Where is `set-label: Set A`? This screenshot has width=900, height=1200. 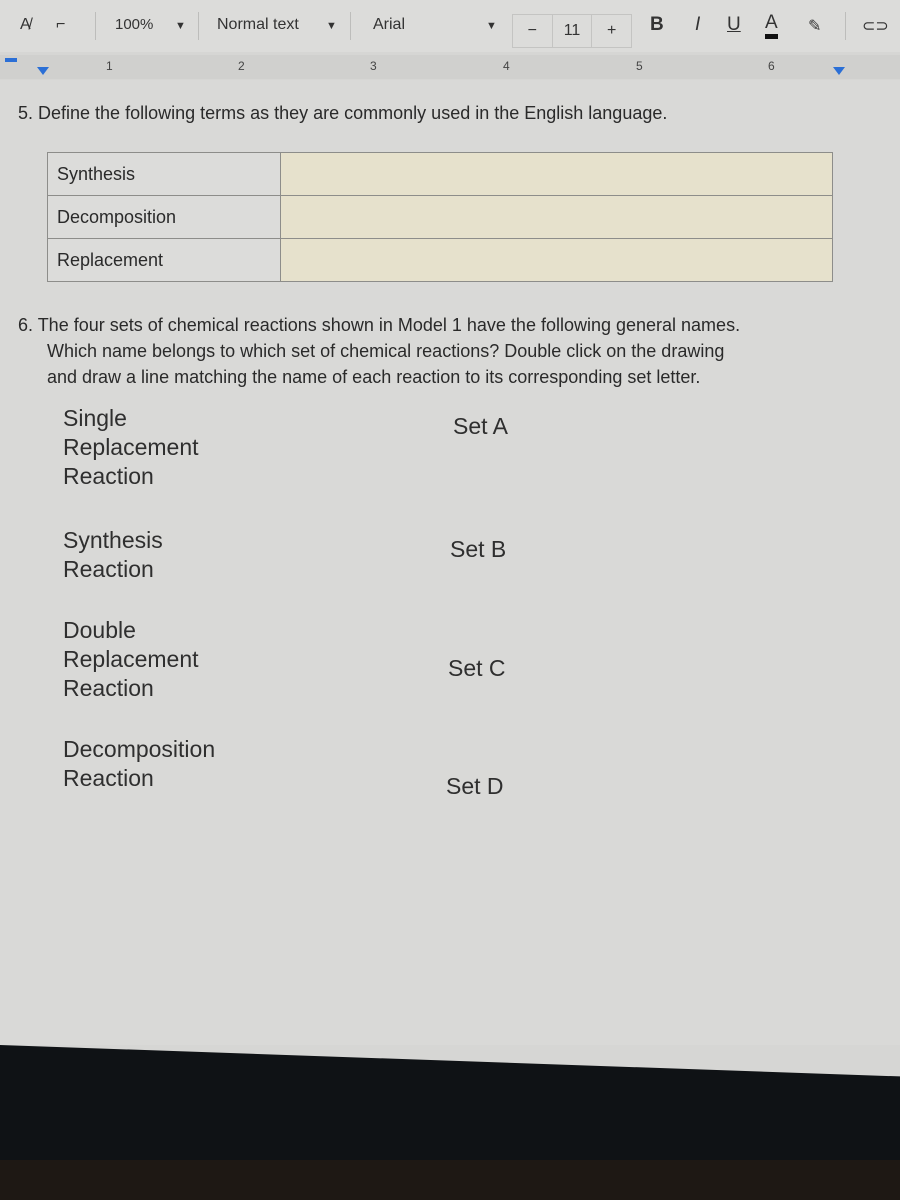 set-label: Set A is located at coordinates (480, 426).